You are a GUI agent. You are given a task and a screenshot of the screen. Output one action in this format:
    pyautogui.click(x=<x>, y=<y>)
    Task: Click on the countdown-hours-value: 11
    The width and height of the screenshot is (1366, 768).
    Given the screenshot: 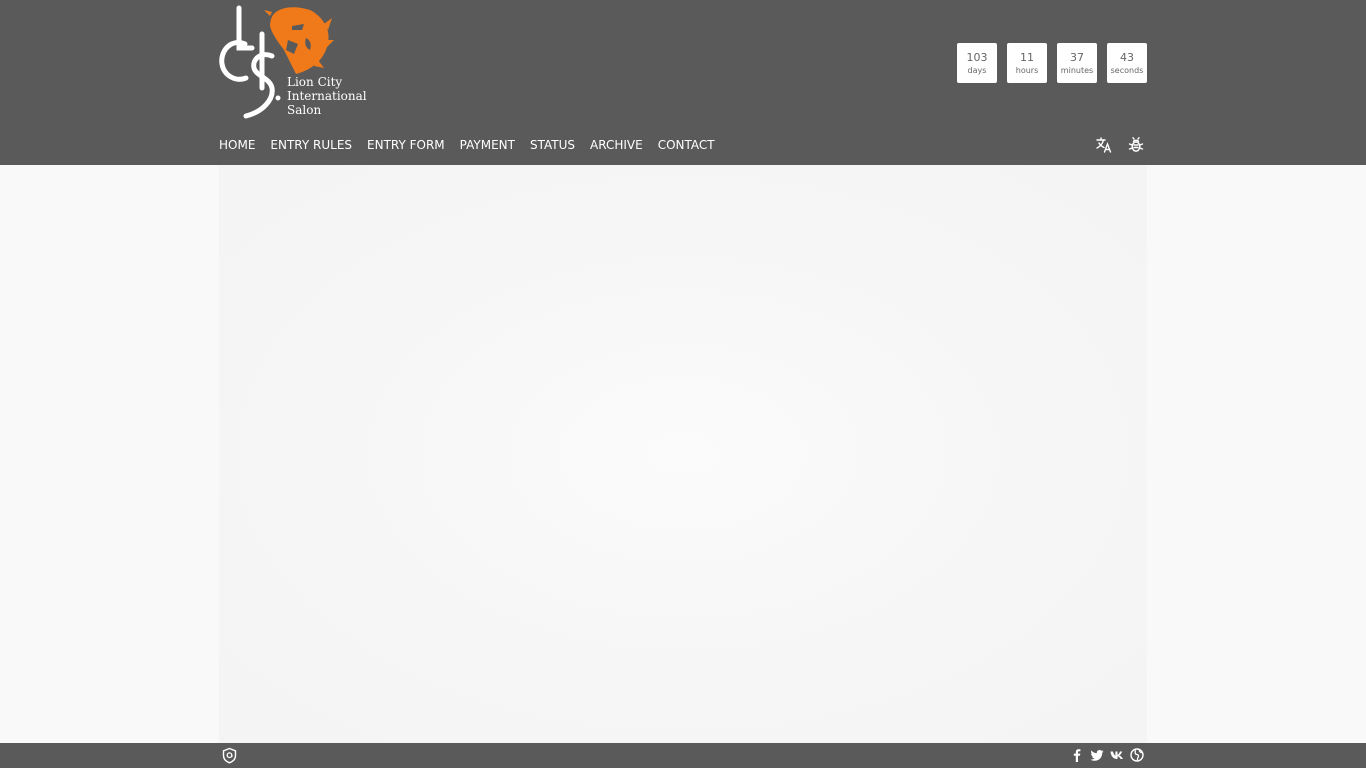 What is the action you would take?
    pyautogui.click(x=1027, y=57)
    